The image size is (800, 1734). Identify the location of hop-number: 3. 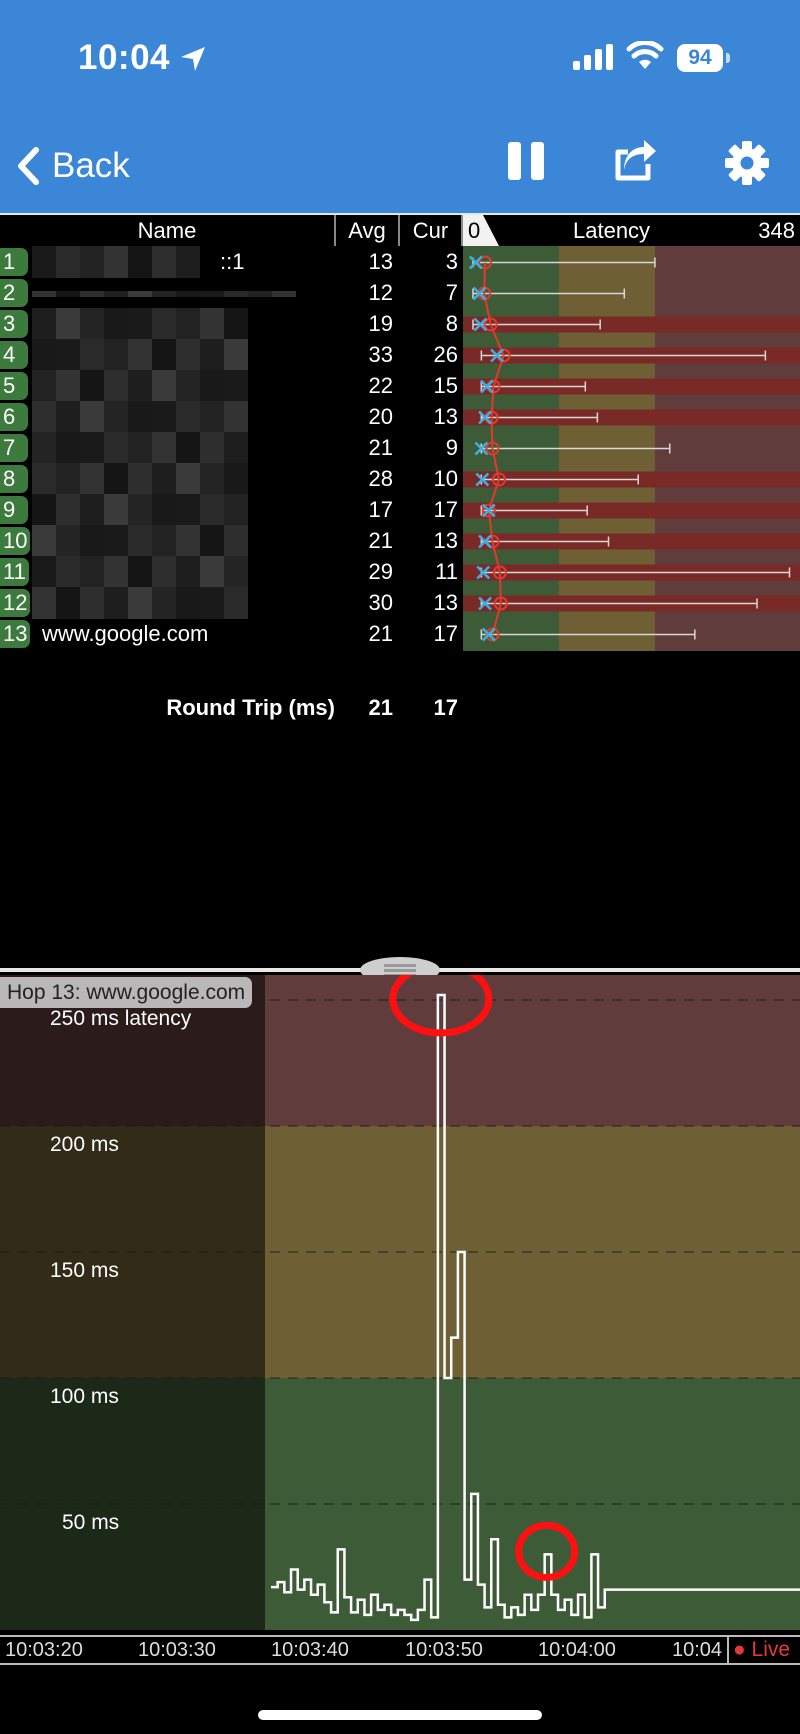
(14, 324).